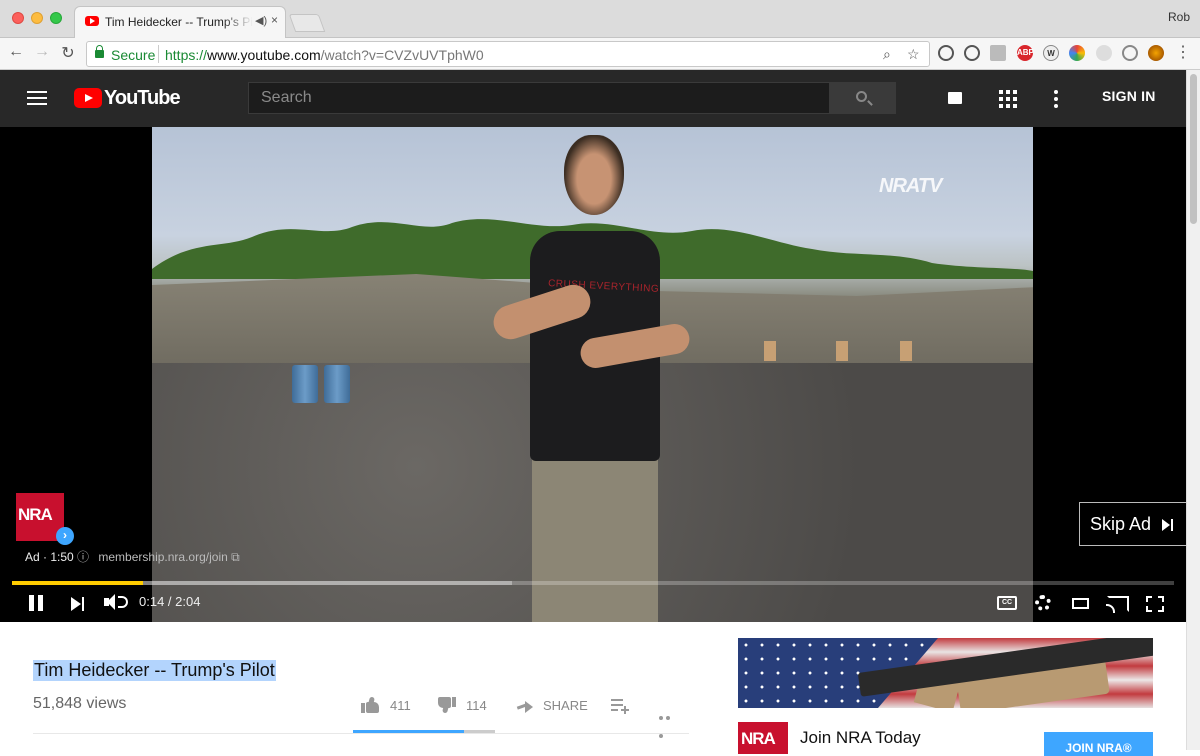 The image size is (1200, 756). What do you see at coordinates (16, 52) in the screenshot?
I see `back-arrow-icon: ←` at bounding box center [16, 52].